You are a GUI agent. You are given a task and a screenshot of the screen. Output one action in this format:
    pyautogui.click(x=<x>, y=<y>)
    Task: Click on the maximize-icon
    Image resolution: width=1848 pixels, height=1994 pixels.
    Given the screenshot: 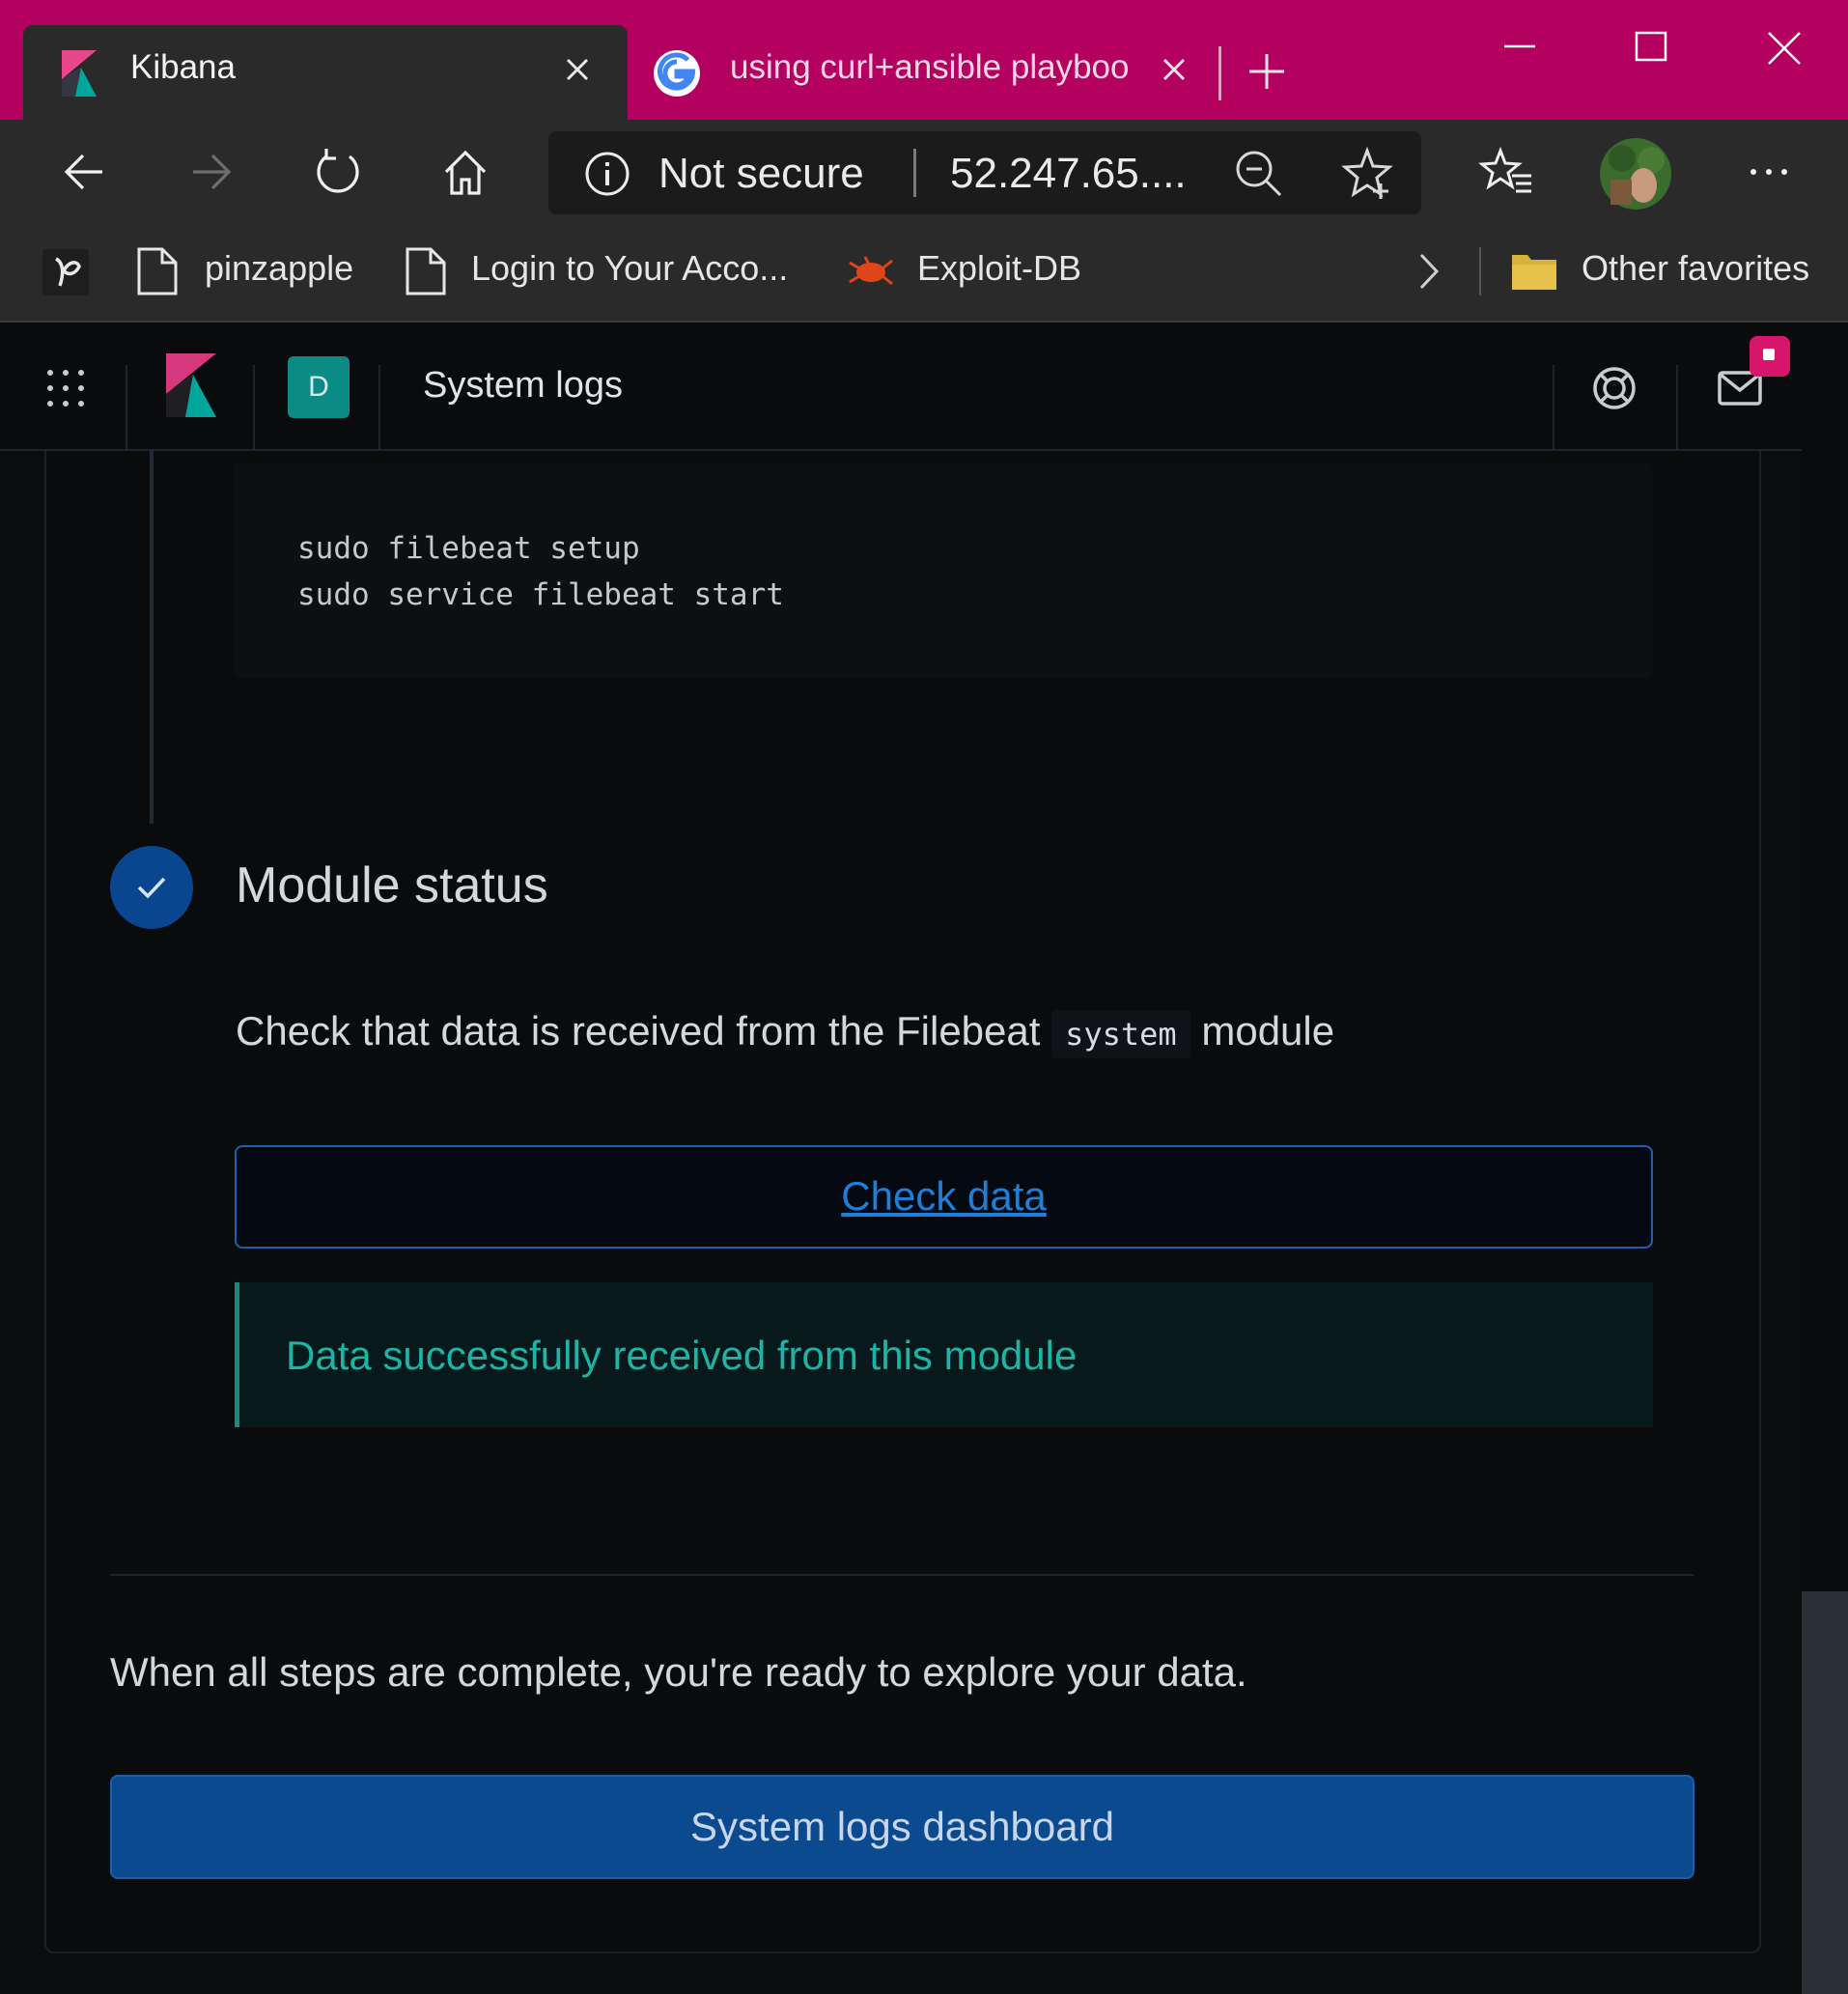 What is the action you would take?
    pyautogui.click(x=1651, y=48)
    